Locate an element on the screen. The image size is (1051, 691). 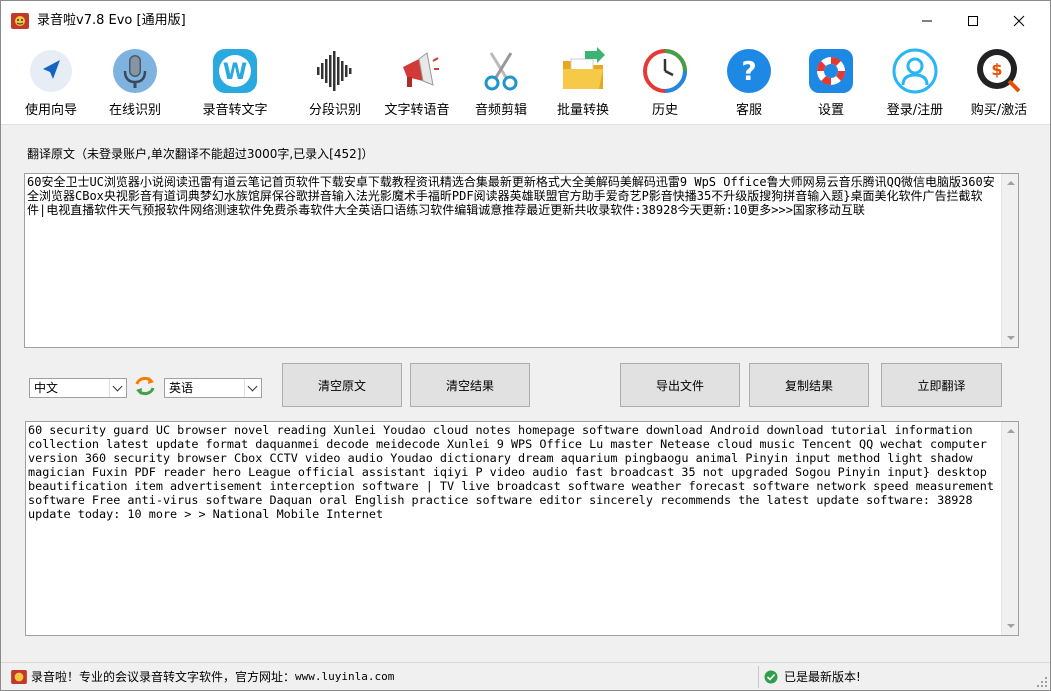
lifebuoy-icon is located at coordinates (831, 71).